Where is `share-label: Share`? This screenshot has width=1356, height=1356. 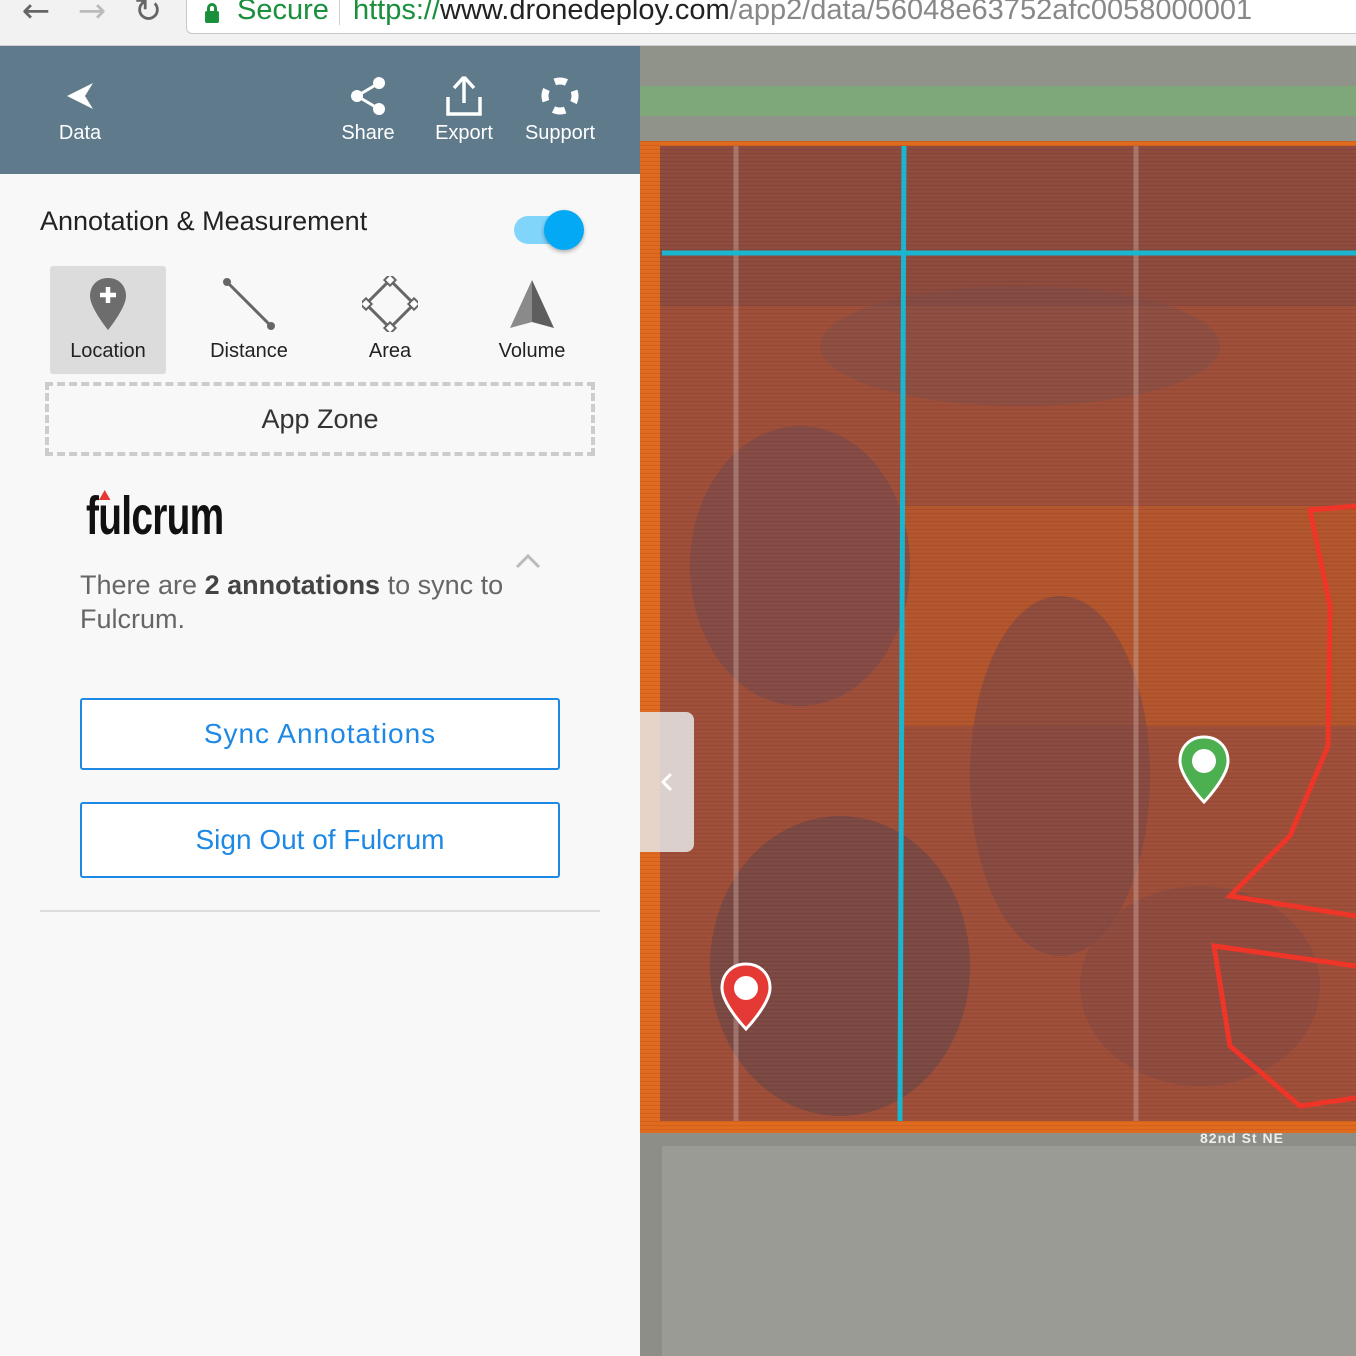
share-label: Share is located at coordinates (368, 133).